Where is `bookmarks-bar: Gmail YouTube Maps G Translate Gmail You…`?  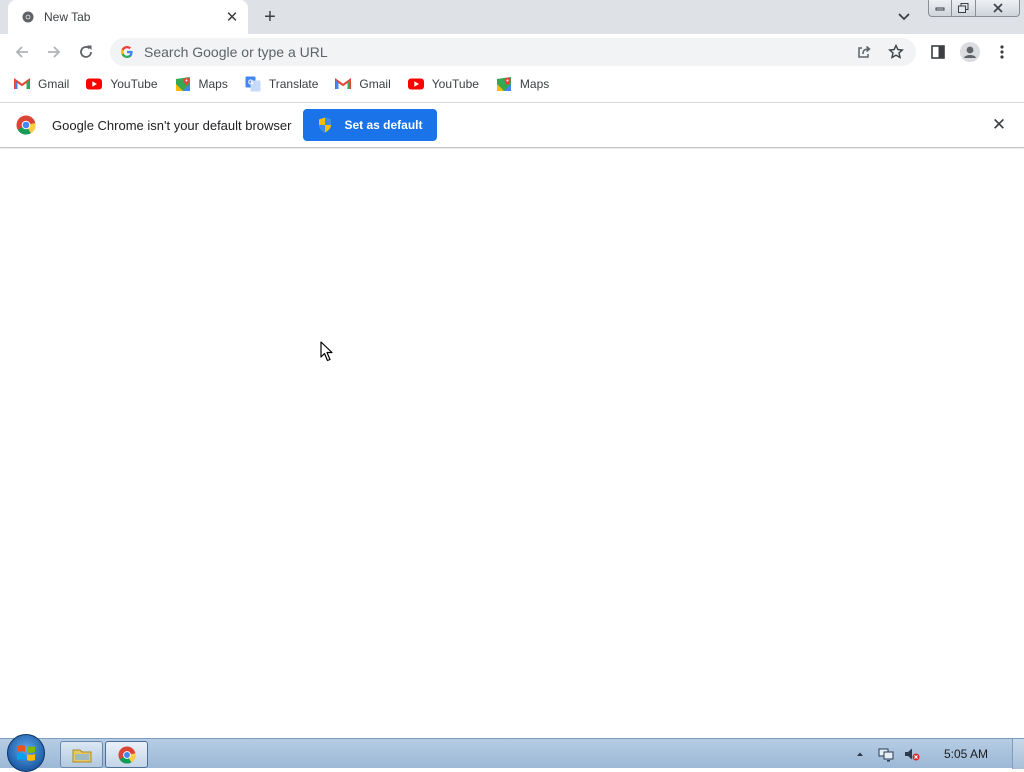 bookmarks-bar: Gmail YouTube Maps G Translate Gmail You… is located at coordinates (512, 84).